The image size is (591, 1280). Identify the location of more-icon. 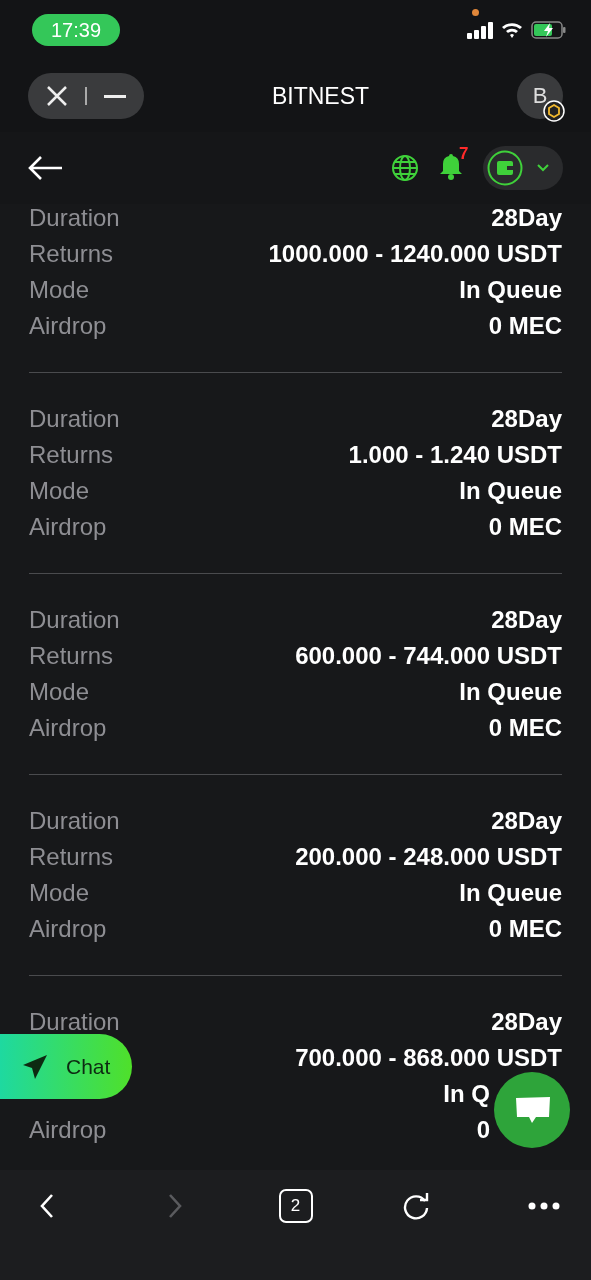
(544, 1206).